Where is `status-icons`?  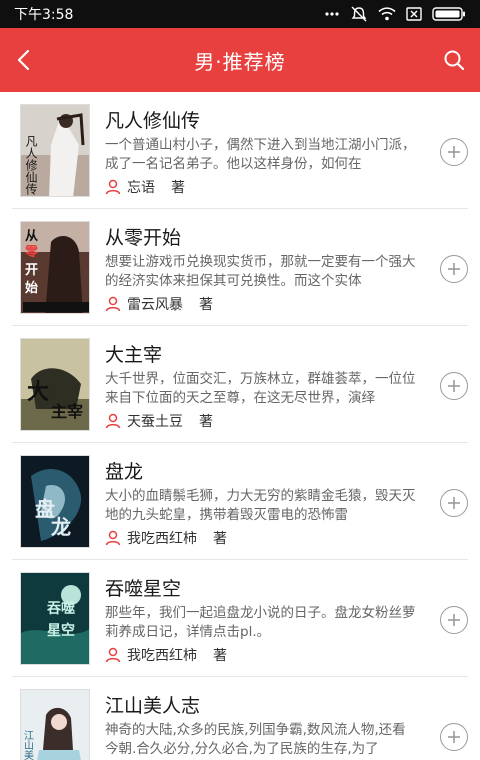 status-icons is located at coordinates (395, 14).